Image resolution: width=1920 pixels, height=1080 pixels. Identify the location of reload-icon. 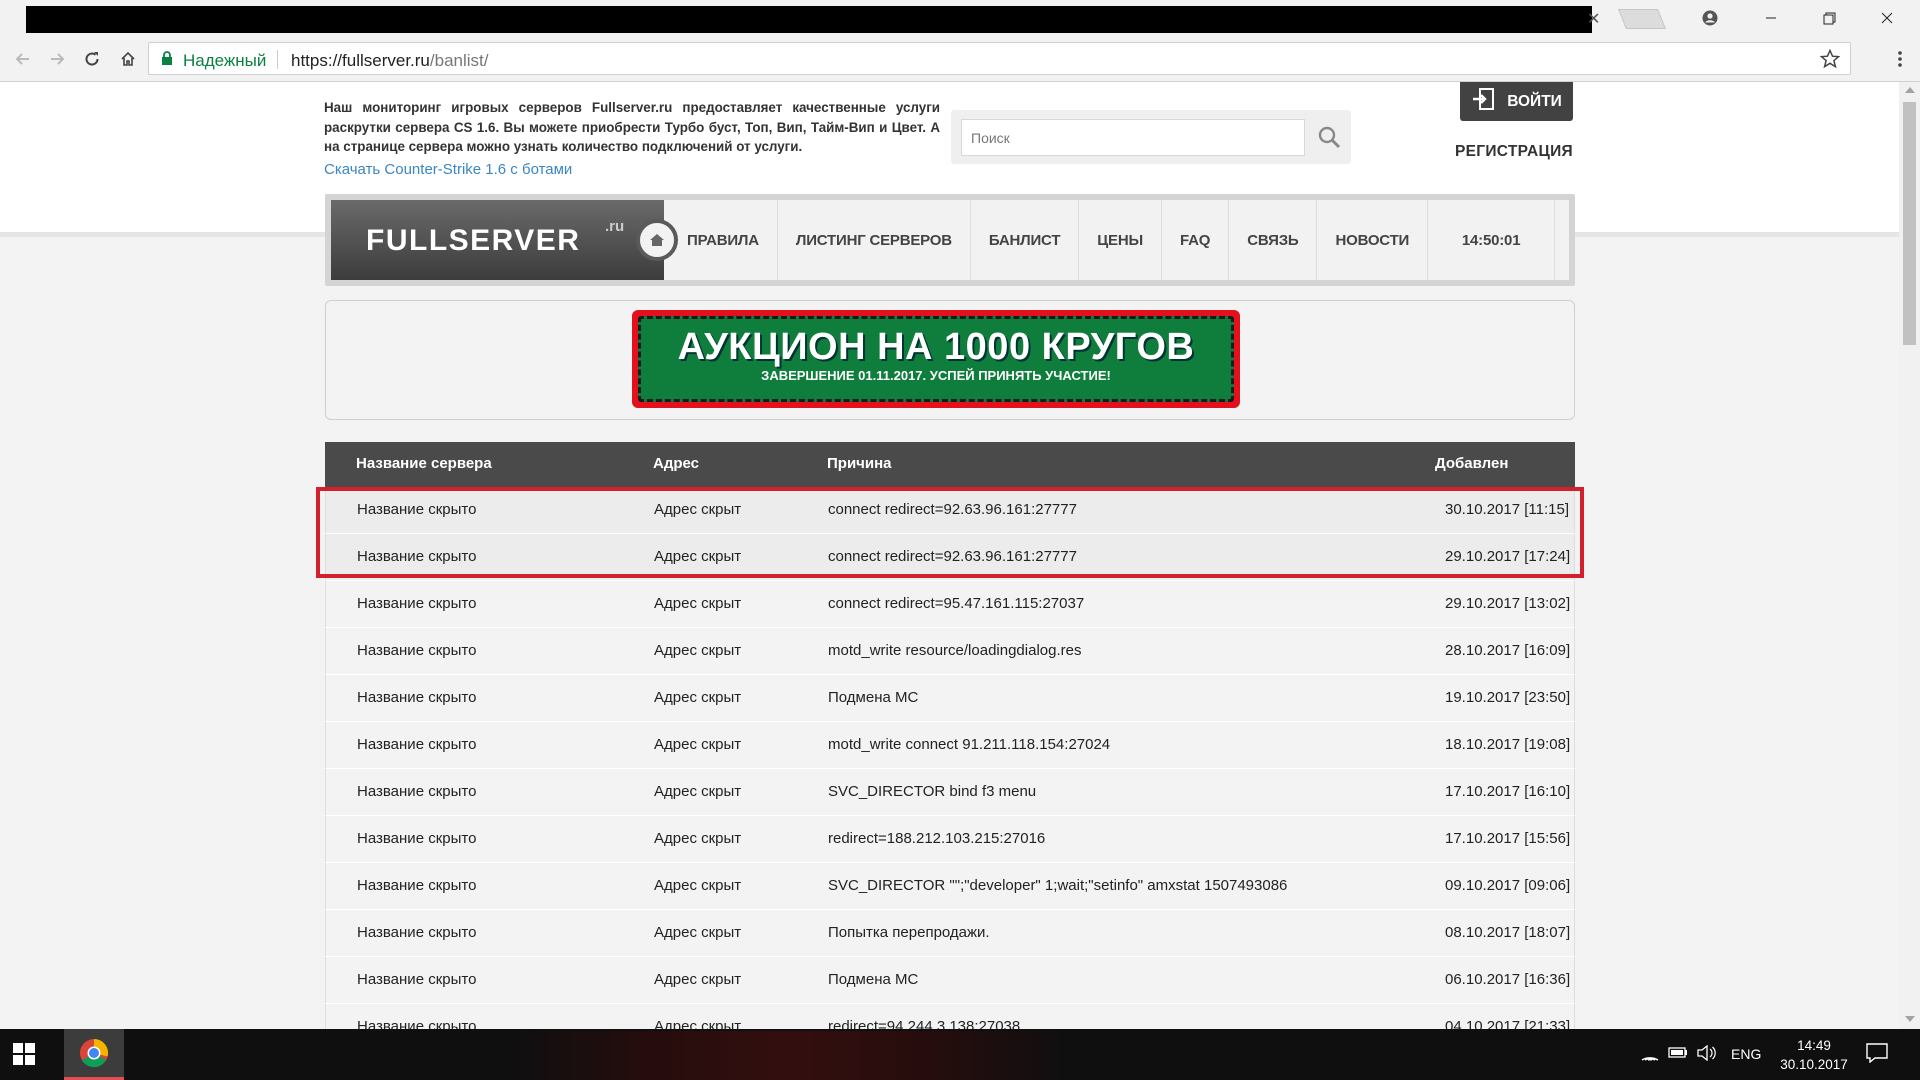
(92, 59).